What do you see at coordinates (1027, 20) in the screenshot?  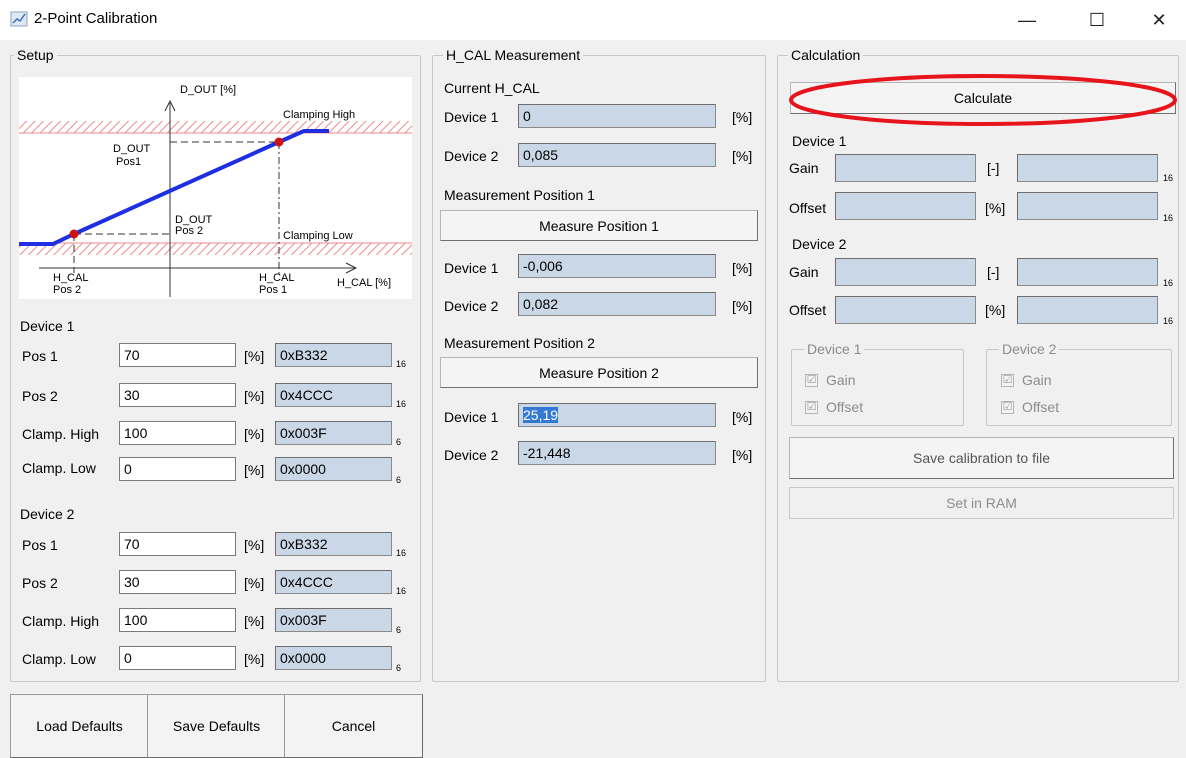 I see `minimize-button: —` at bounding box center [1027, 20].